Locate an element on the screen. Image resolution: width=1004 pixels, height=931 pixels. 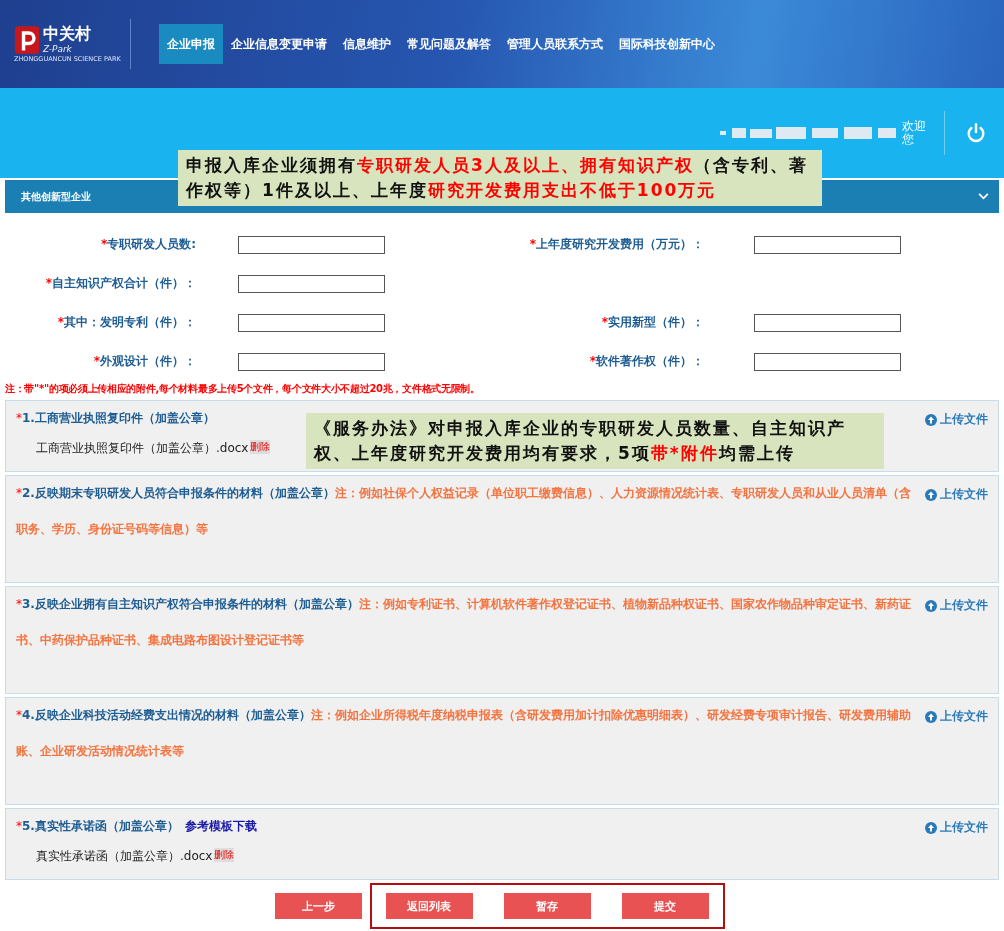
field-label: 外观设计（件）： is located at coordinates (148, 361).